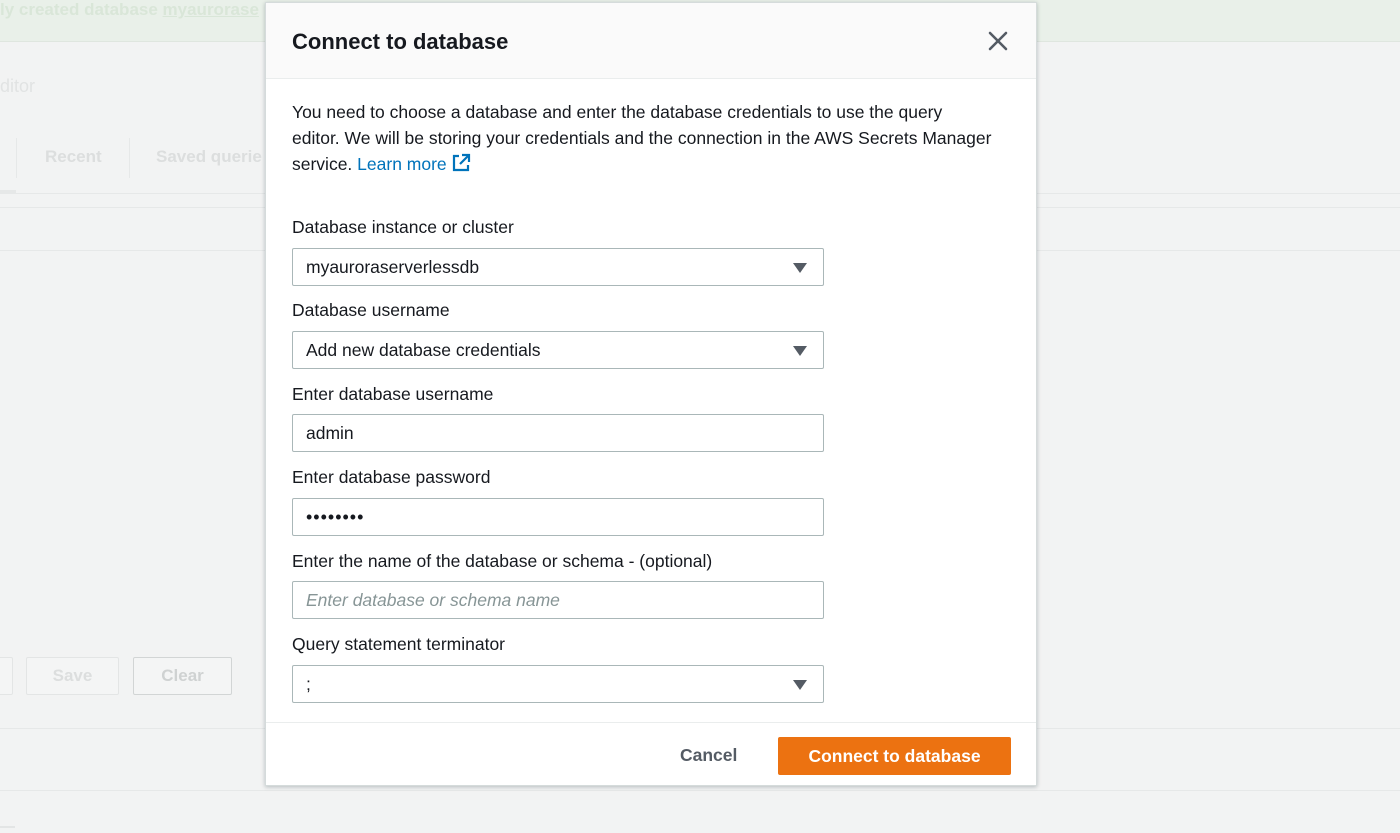 The height and width of the screenshot is (833, 1400). I want to click on learn-more-label: Learn more, so click(402, 164).